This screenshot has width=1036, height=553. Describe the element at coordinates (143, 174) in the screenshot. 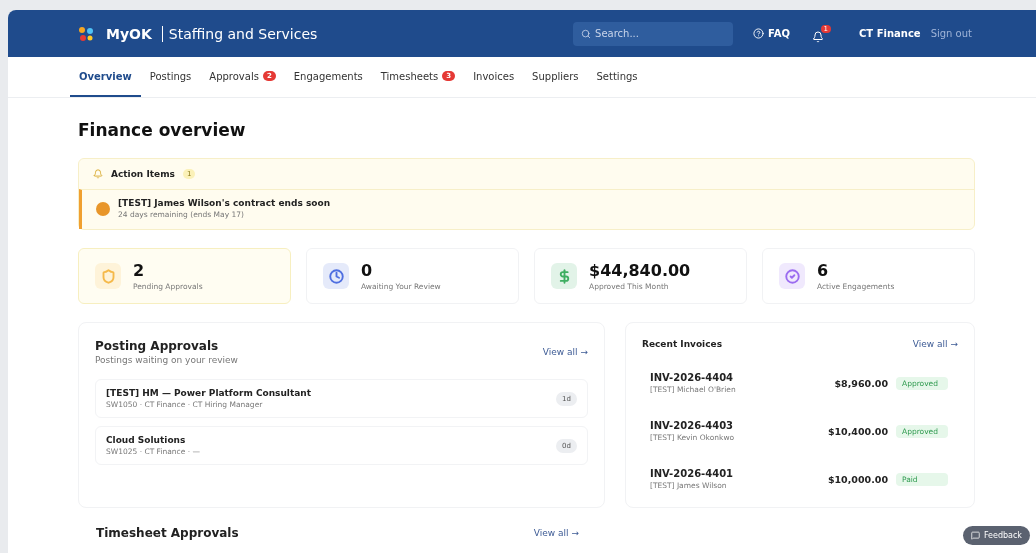

I see `panel-title: Action Items` at that location.